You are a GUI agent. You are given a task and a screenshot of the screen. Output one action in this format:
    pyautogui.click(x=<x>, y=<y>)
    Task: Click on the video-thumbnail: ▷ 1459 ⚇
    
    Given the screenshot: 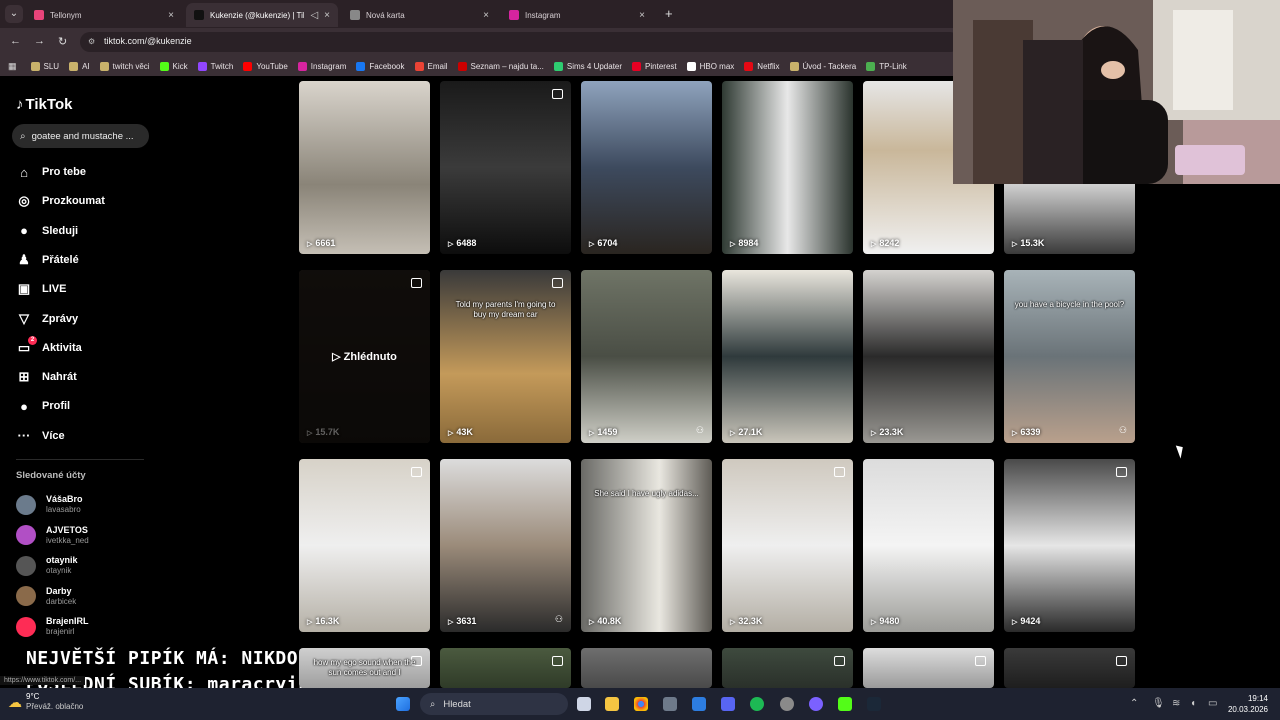 What is the action you would take?
    pyautogui.click(x=646, y=356)
    